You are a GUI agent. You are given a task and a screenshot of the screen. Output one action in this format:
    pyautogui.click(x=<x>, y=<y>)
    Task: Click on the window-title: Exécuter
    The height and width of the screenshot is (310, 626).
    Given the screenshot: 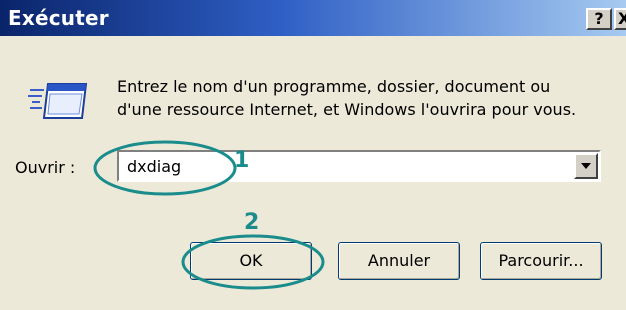 What is the action you would take?
    pyautogui.click(x=58, y=18)
    